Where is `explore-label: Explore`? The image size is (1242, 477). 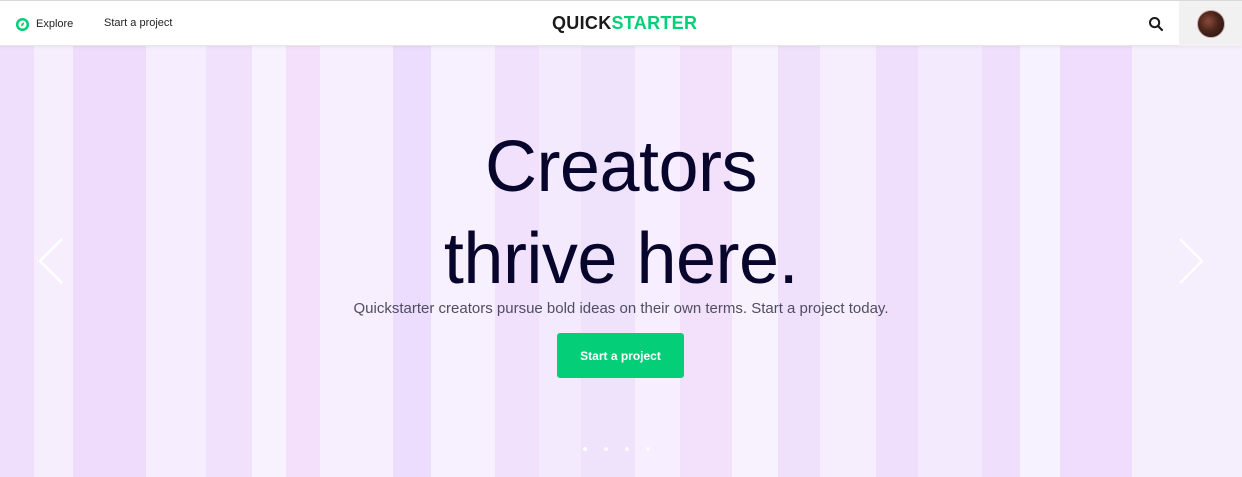 explore-label: Explore is located at coordinates (55, 24).